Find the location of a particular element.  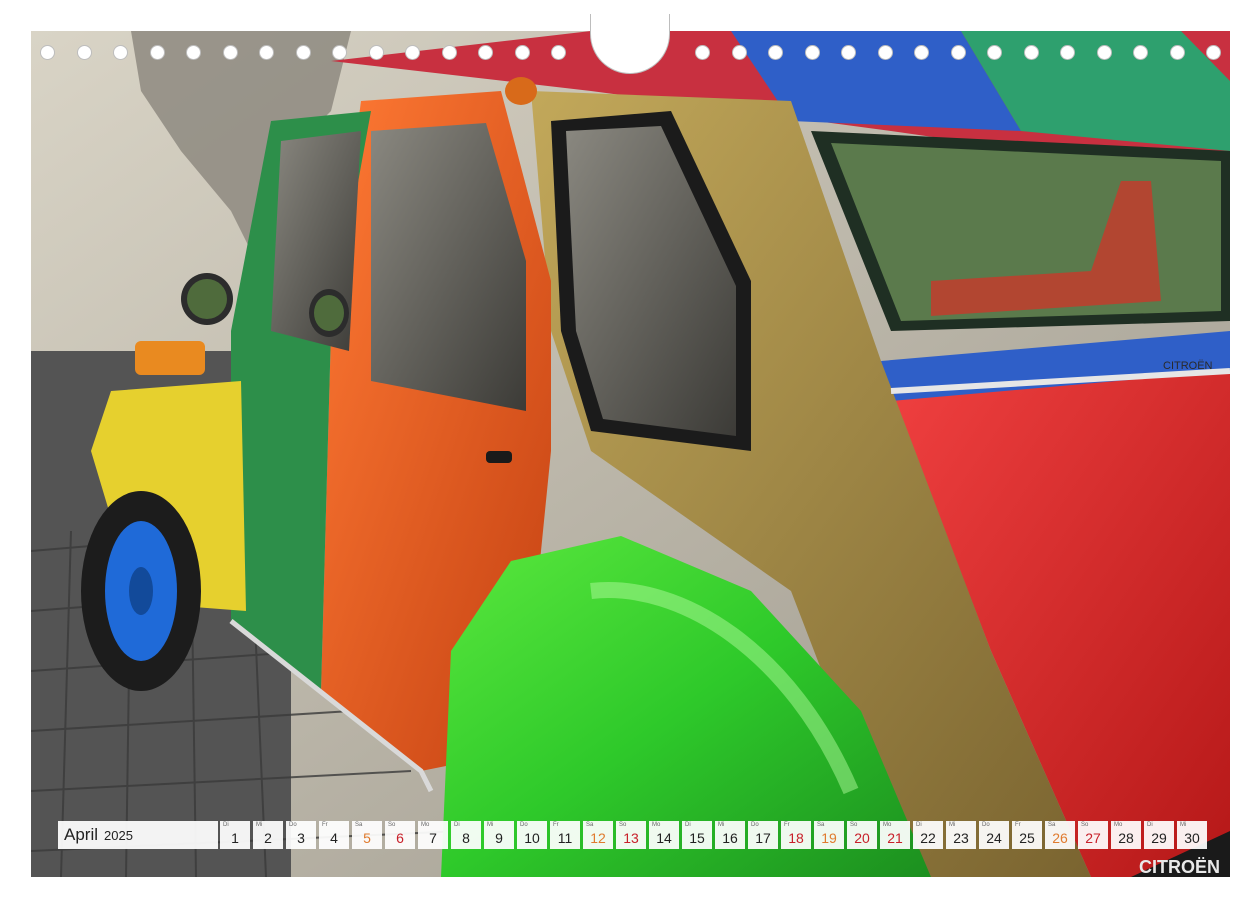

day-cell: Mi 2 is located at coordinates (268, 835).